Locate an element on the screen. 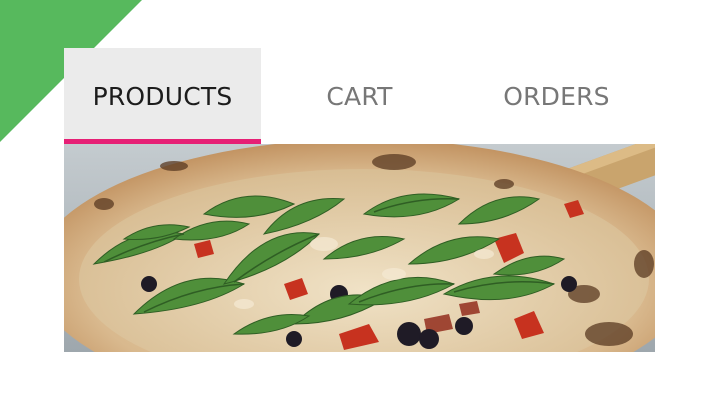  tab-cart-label: CART is located at coordinates (359, 96).